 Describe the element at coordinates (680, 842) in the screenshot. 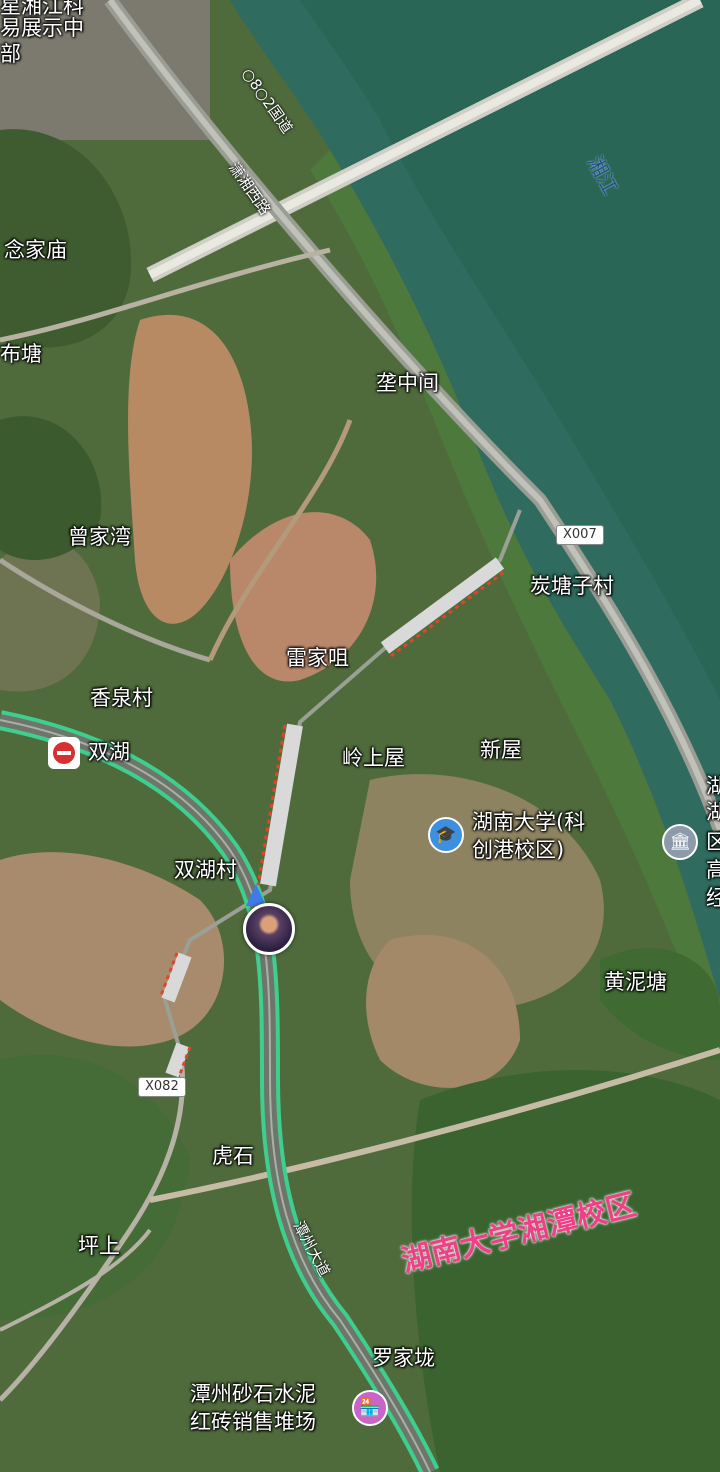

I see `government-icon: 🏛` at that location.